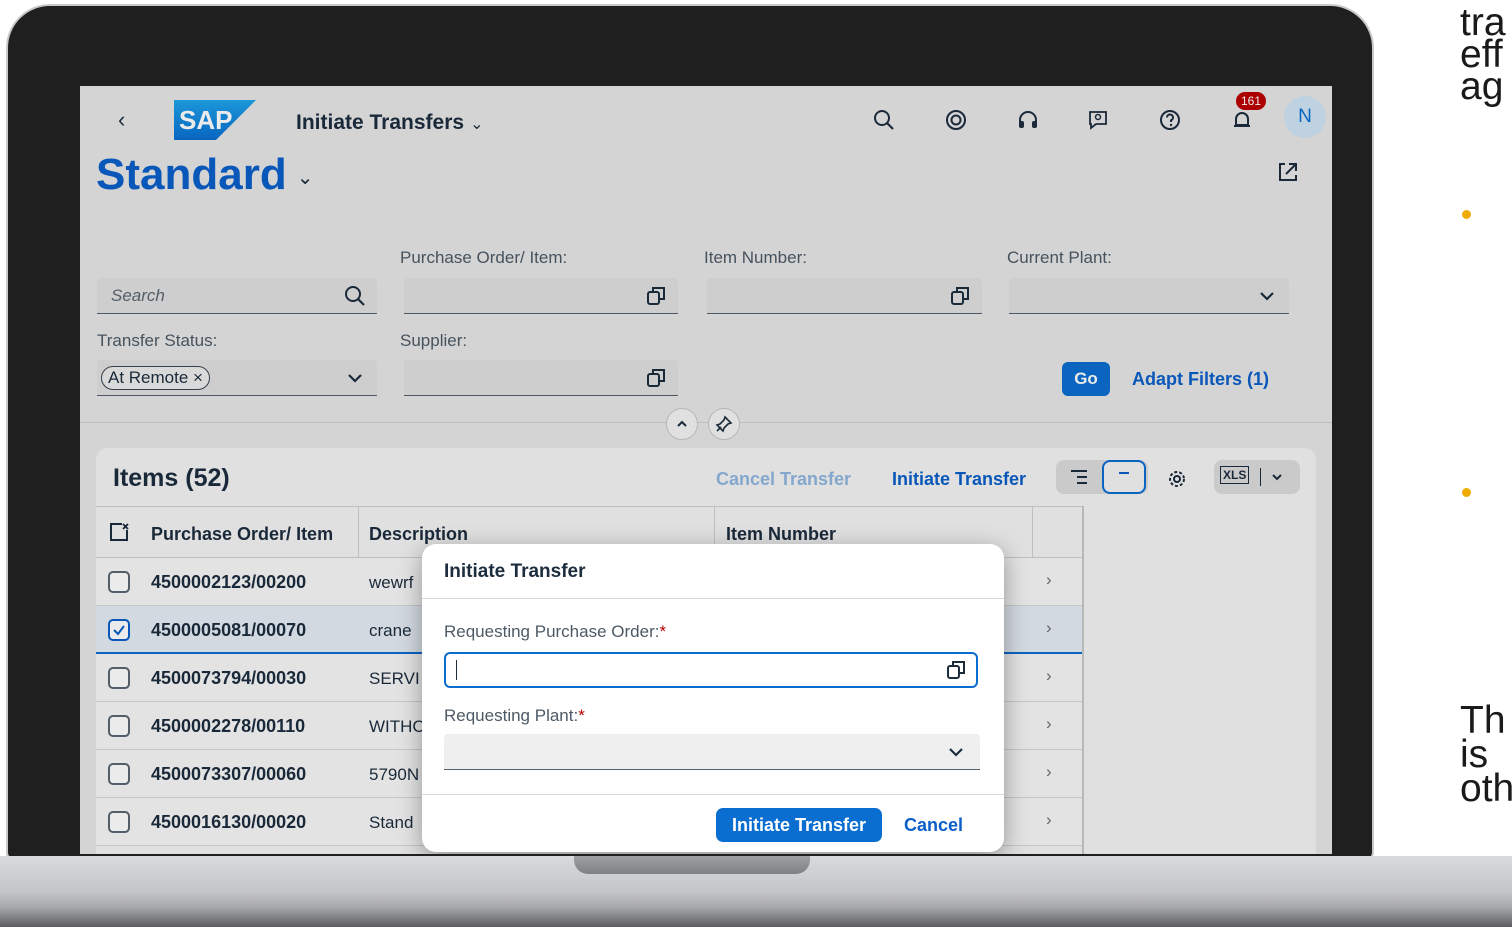 This screenshot has height=927, width=1512. What do you see at coordinates (713, 794) in the screenshot?
I see `dialog-footer-divider` at bounding box center [713, 794].